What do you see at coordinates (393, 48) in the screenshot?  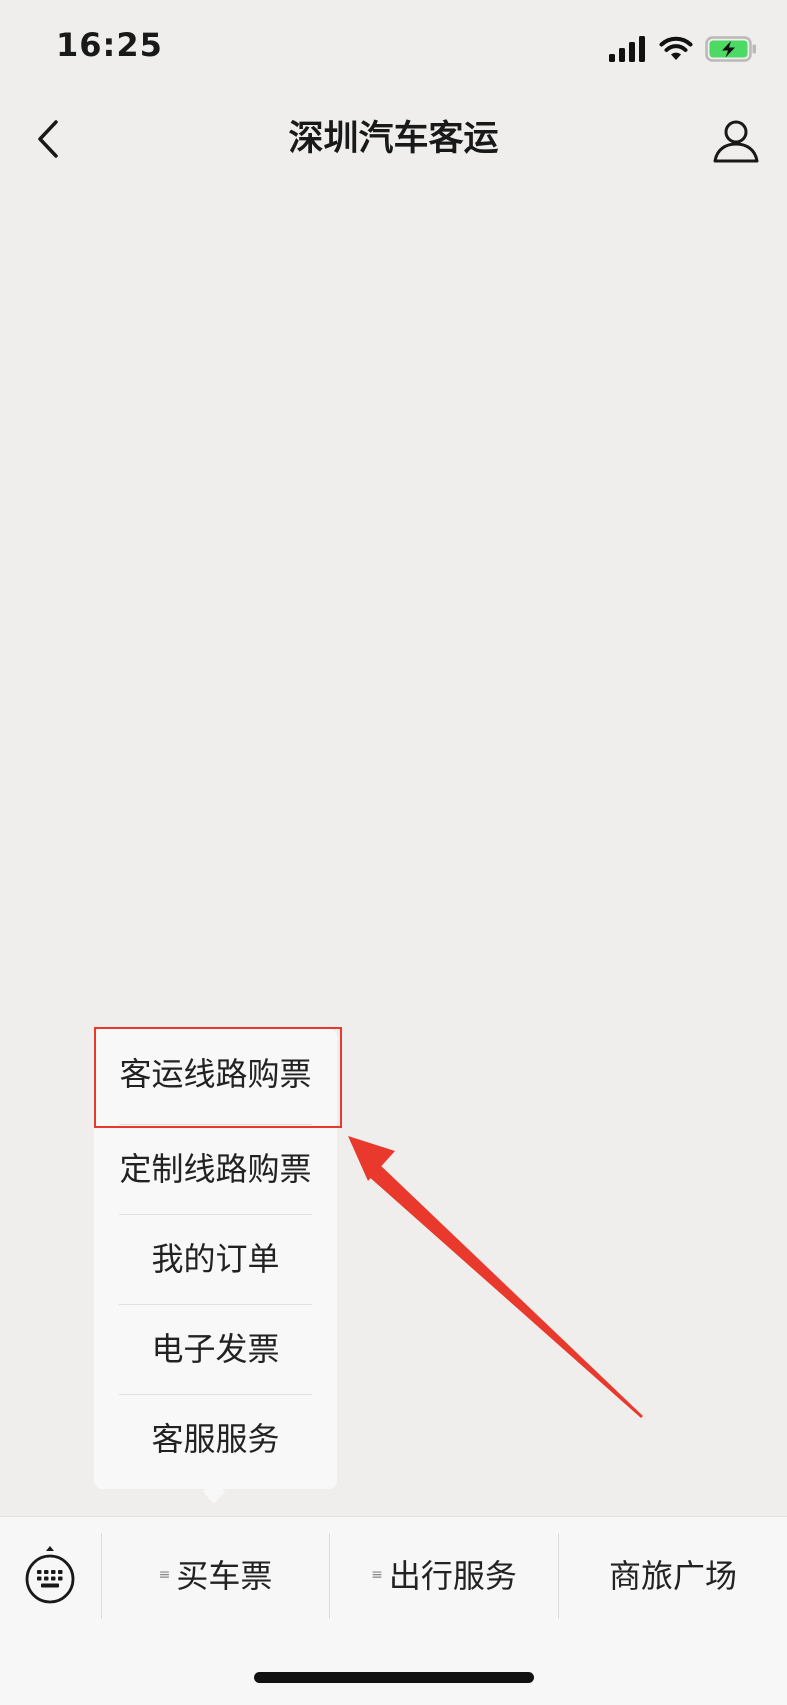 I see `status-bar: 16:25` at bounding box center [393, 48].